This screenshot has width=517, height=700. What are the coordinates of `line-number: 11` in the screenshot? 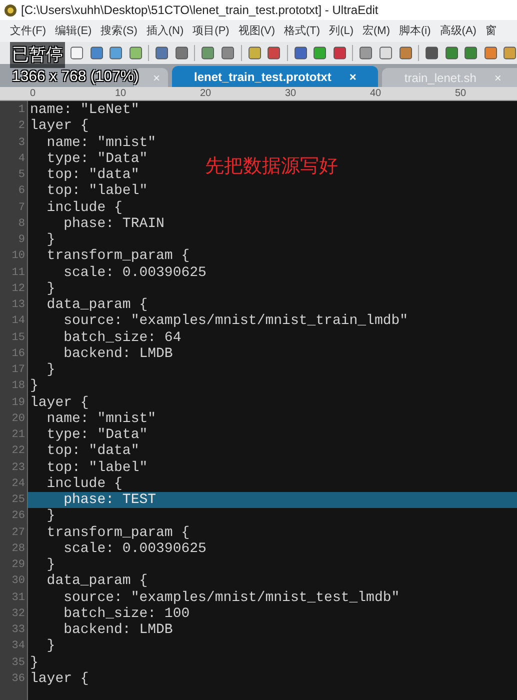 It's located at (18, 272).